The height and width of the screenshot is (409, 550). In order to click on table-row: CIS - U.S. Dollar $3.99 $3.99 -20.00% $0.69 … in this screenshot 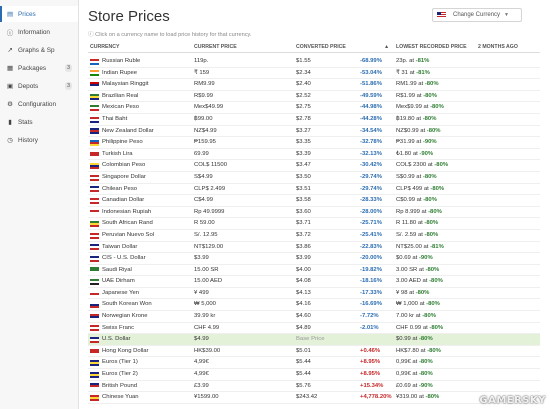, I will do `click(314, 259)`.